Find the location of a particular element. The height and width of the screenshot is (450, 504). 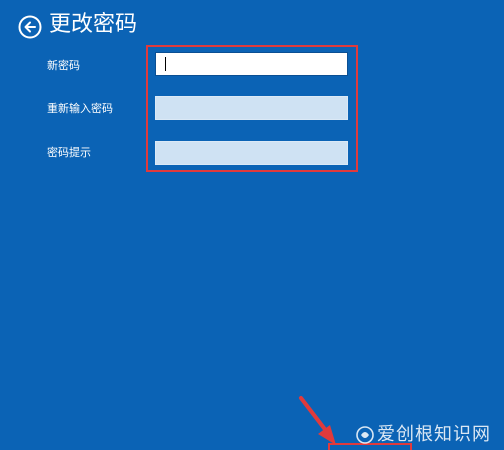

password-hint-label: 密码提示 is located at coordinates (69, 152).